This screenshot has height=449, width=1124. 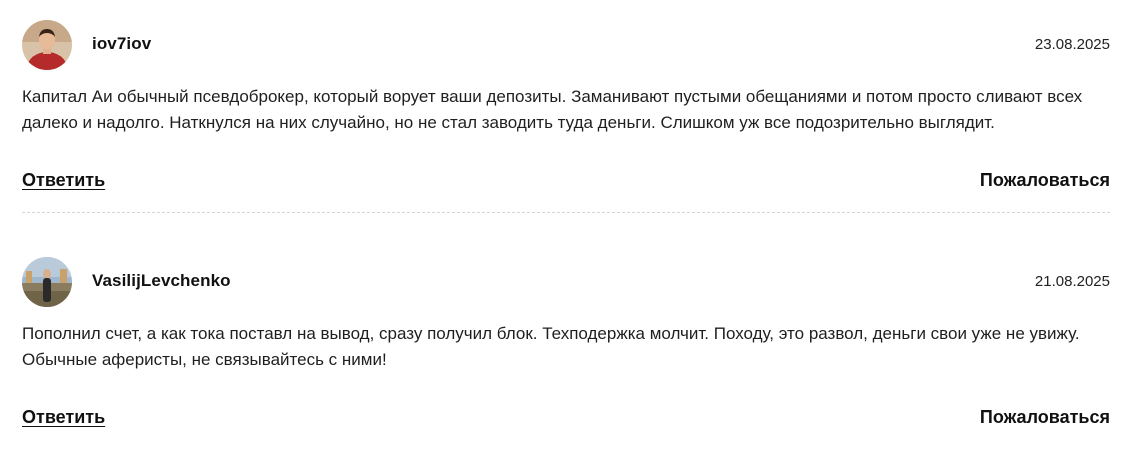 I want to click on comment-date: 21.08.2025, so click(x=1072, y=281).